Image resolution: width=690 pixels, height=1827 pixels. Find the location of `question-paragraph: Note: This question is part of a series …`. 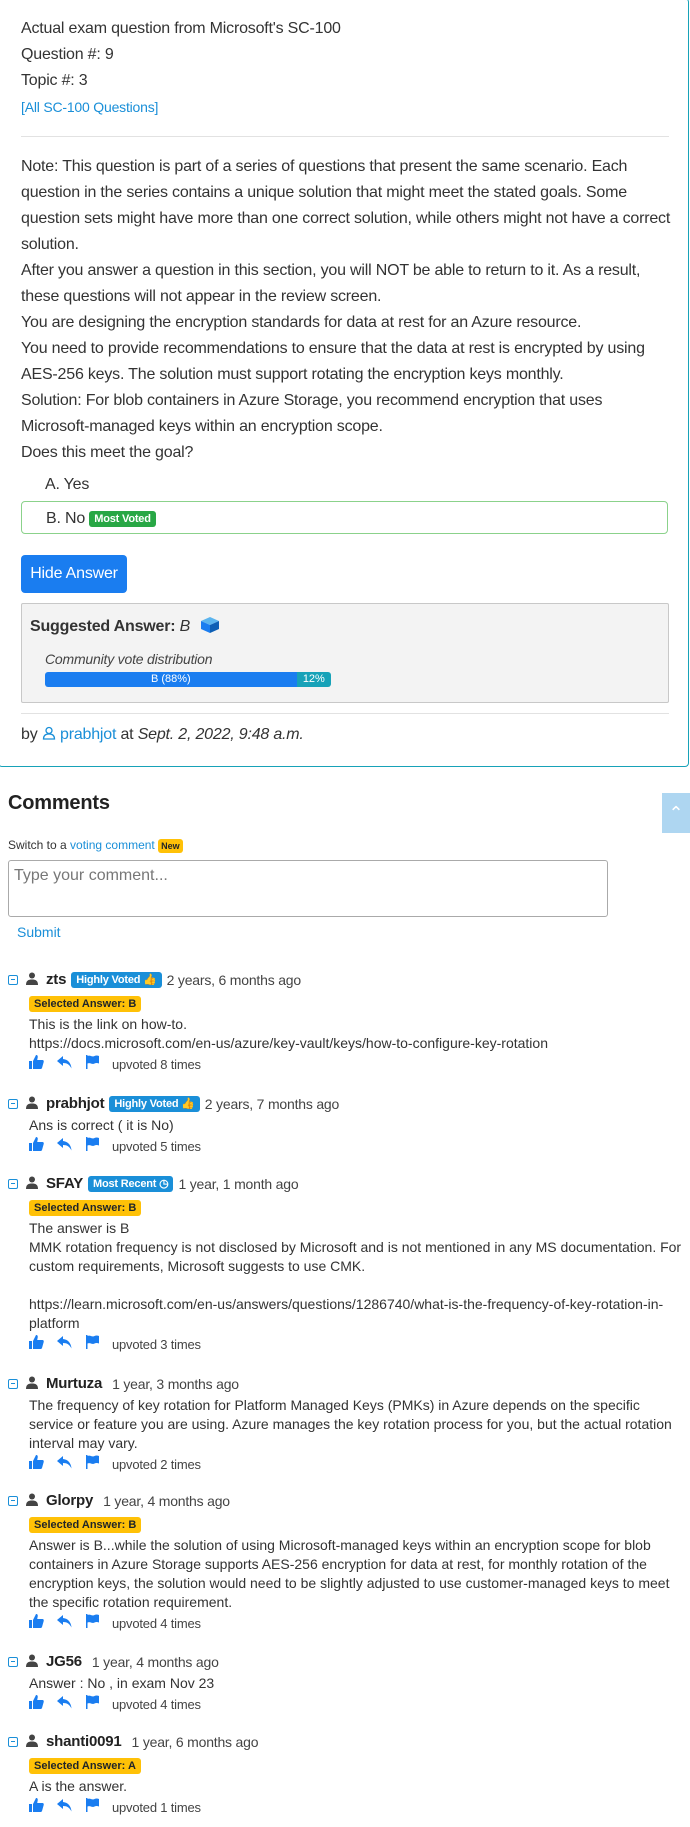

question-paragraph: Note: This question is part of a series … is located at coordinates (346, 205).